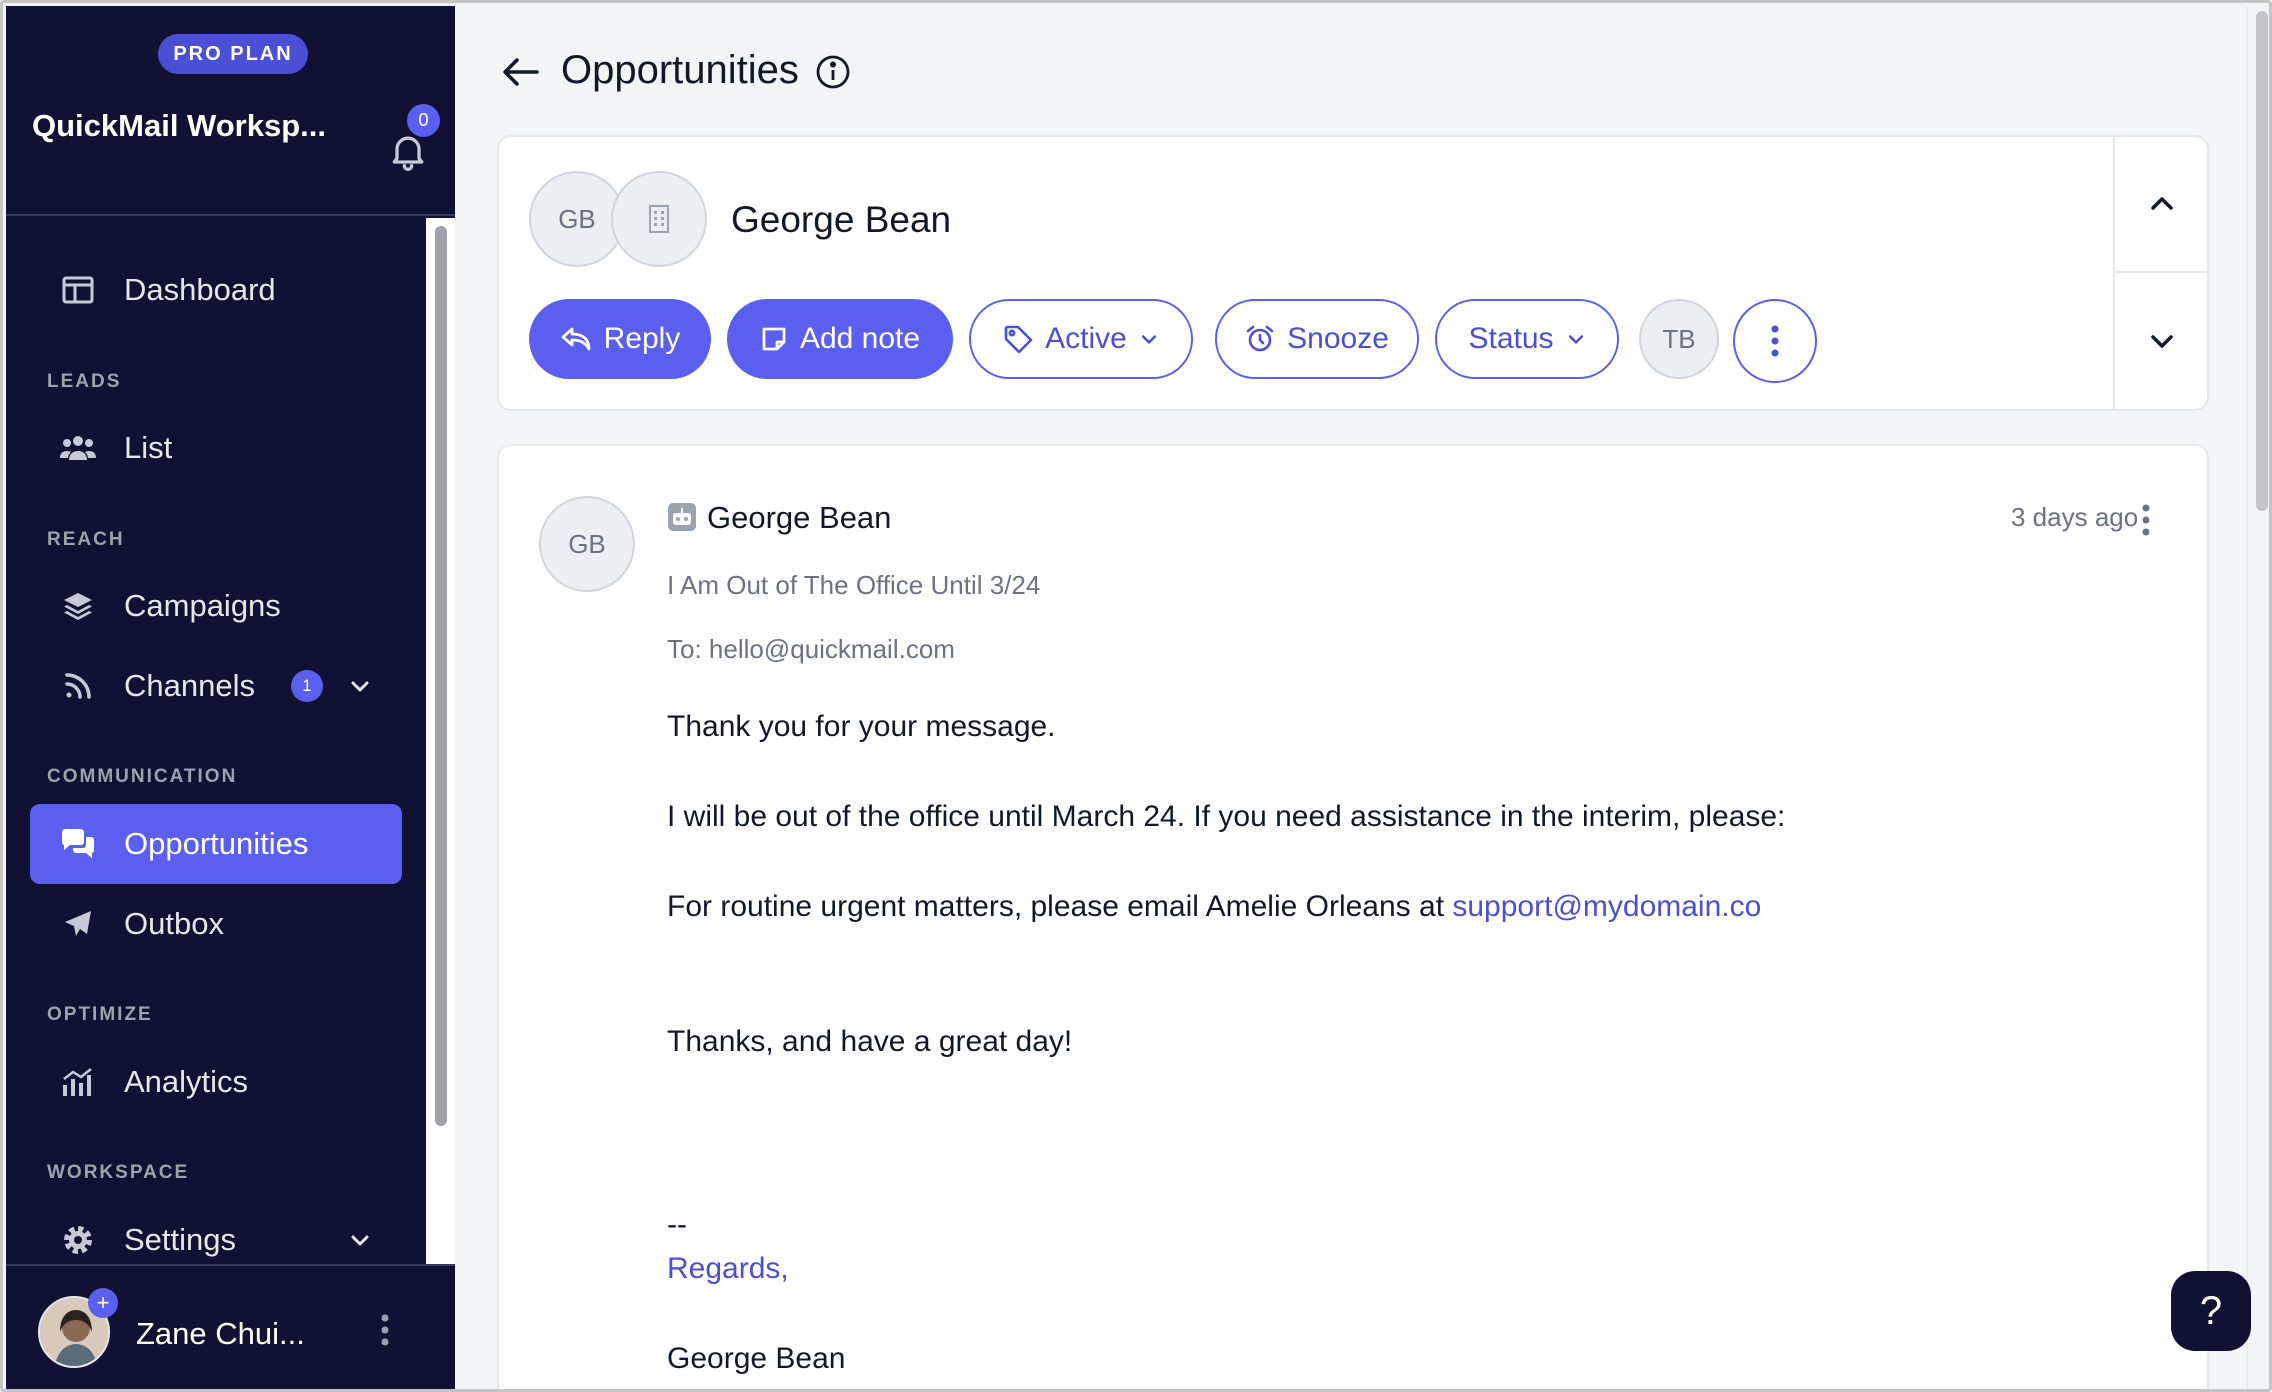  What do you see at coordinates (841, 220) in the screenshot?
I see `lead-name: George Bean` at bounding box center [841, 220].